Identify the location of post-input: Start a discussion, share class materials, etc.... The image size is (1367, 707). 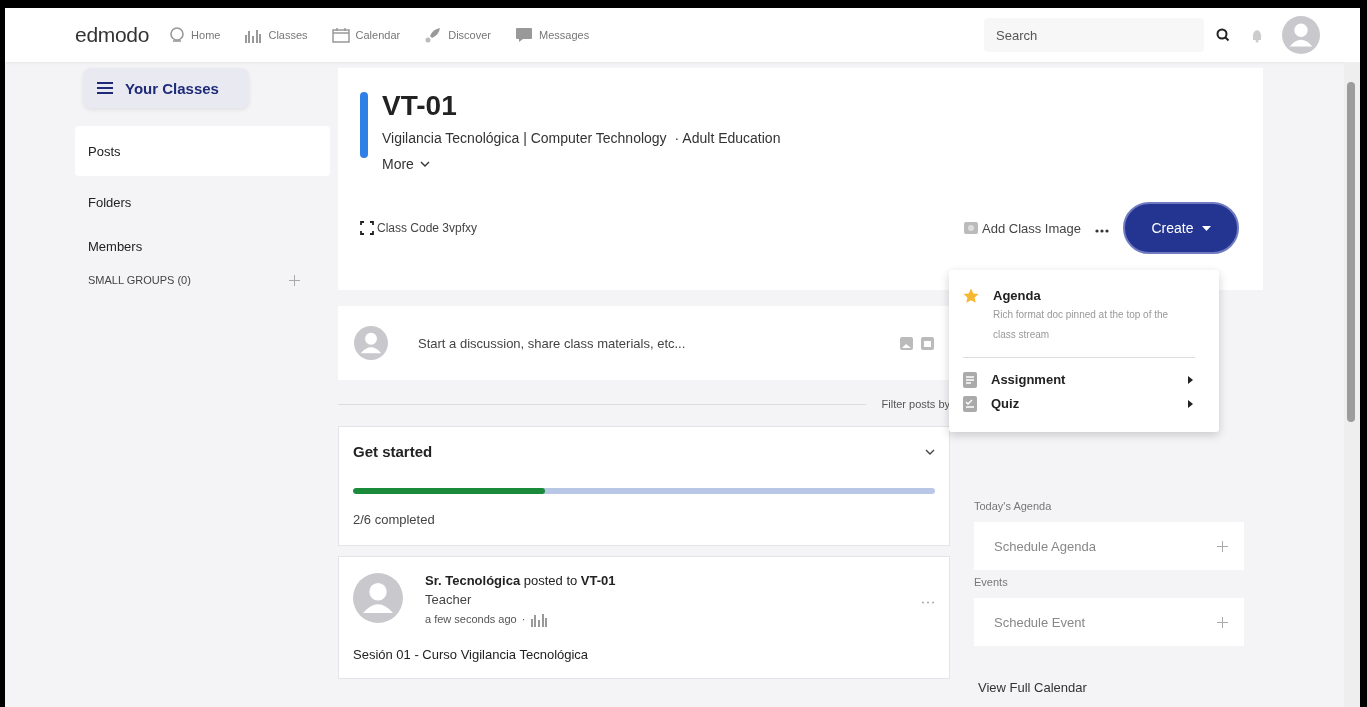
(644, 343).